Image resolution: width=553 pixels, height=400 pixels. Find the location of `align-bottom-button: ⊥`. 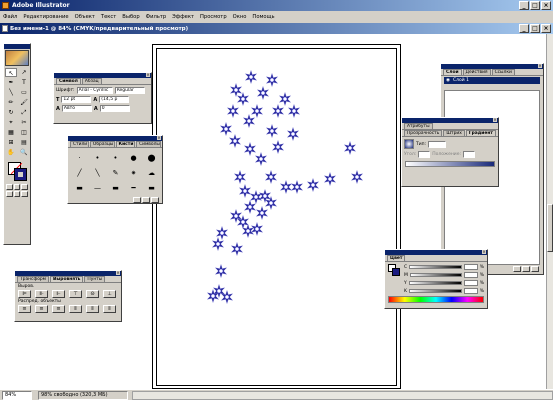

align-bottom-button: ⊥ is located at coordinates (109, 294).